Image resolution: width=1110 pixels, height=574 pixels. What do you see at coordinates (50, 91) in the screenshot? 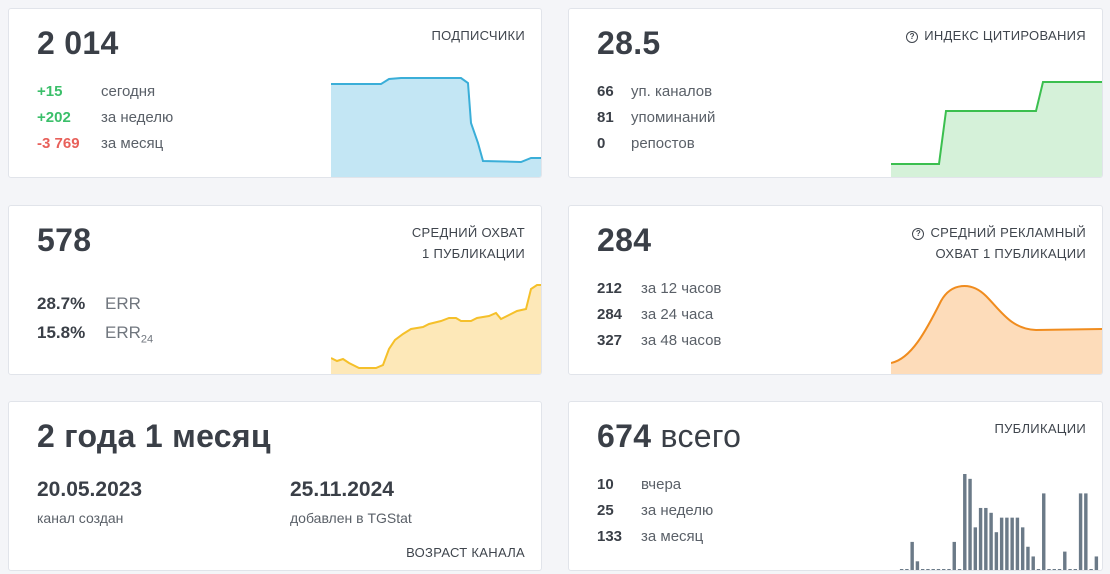
I see `subscribers-today-value: +15` at bounding box center [50, 91].